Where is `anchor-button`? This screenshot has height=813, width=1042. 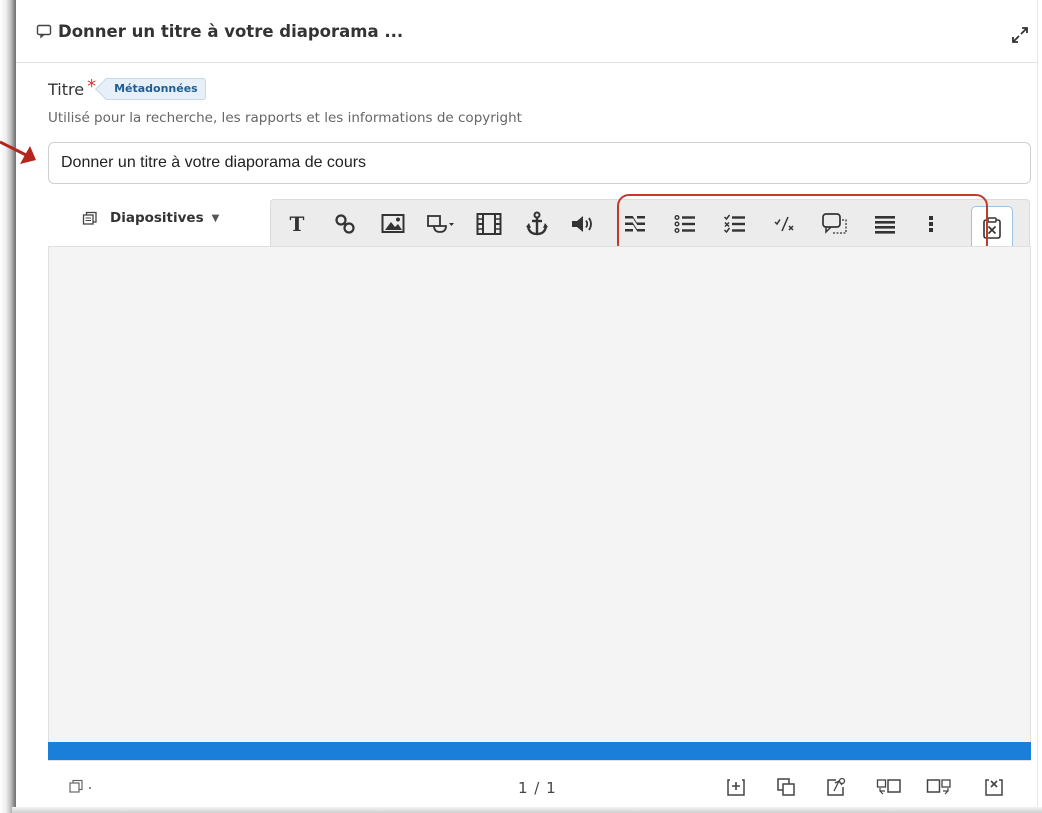 anchor-button is located at coordinates (537, 224).